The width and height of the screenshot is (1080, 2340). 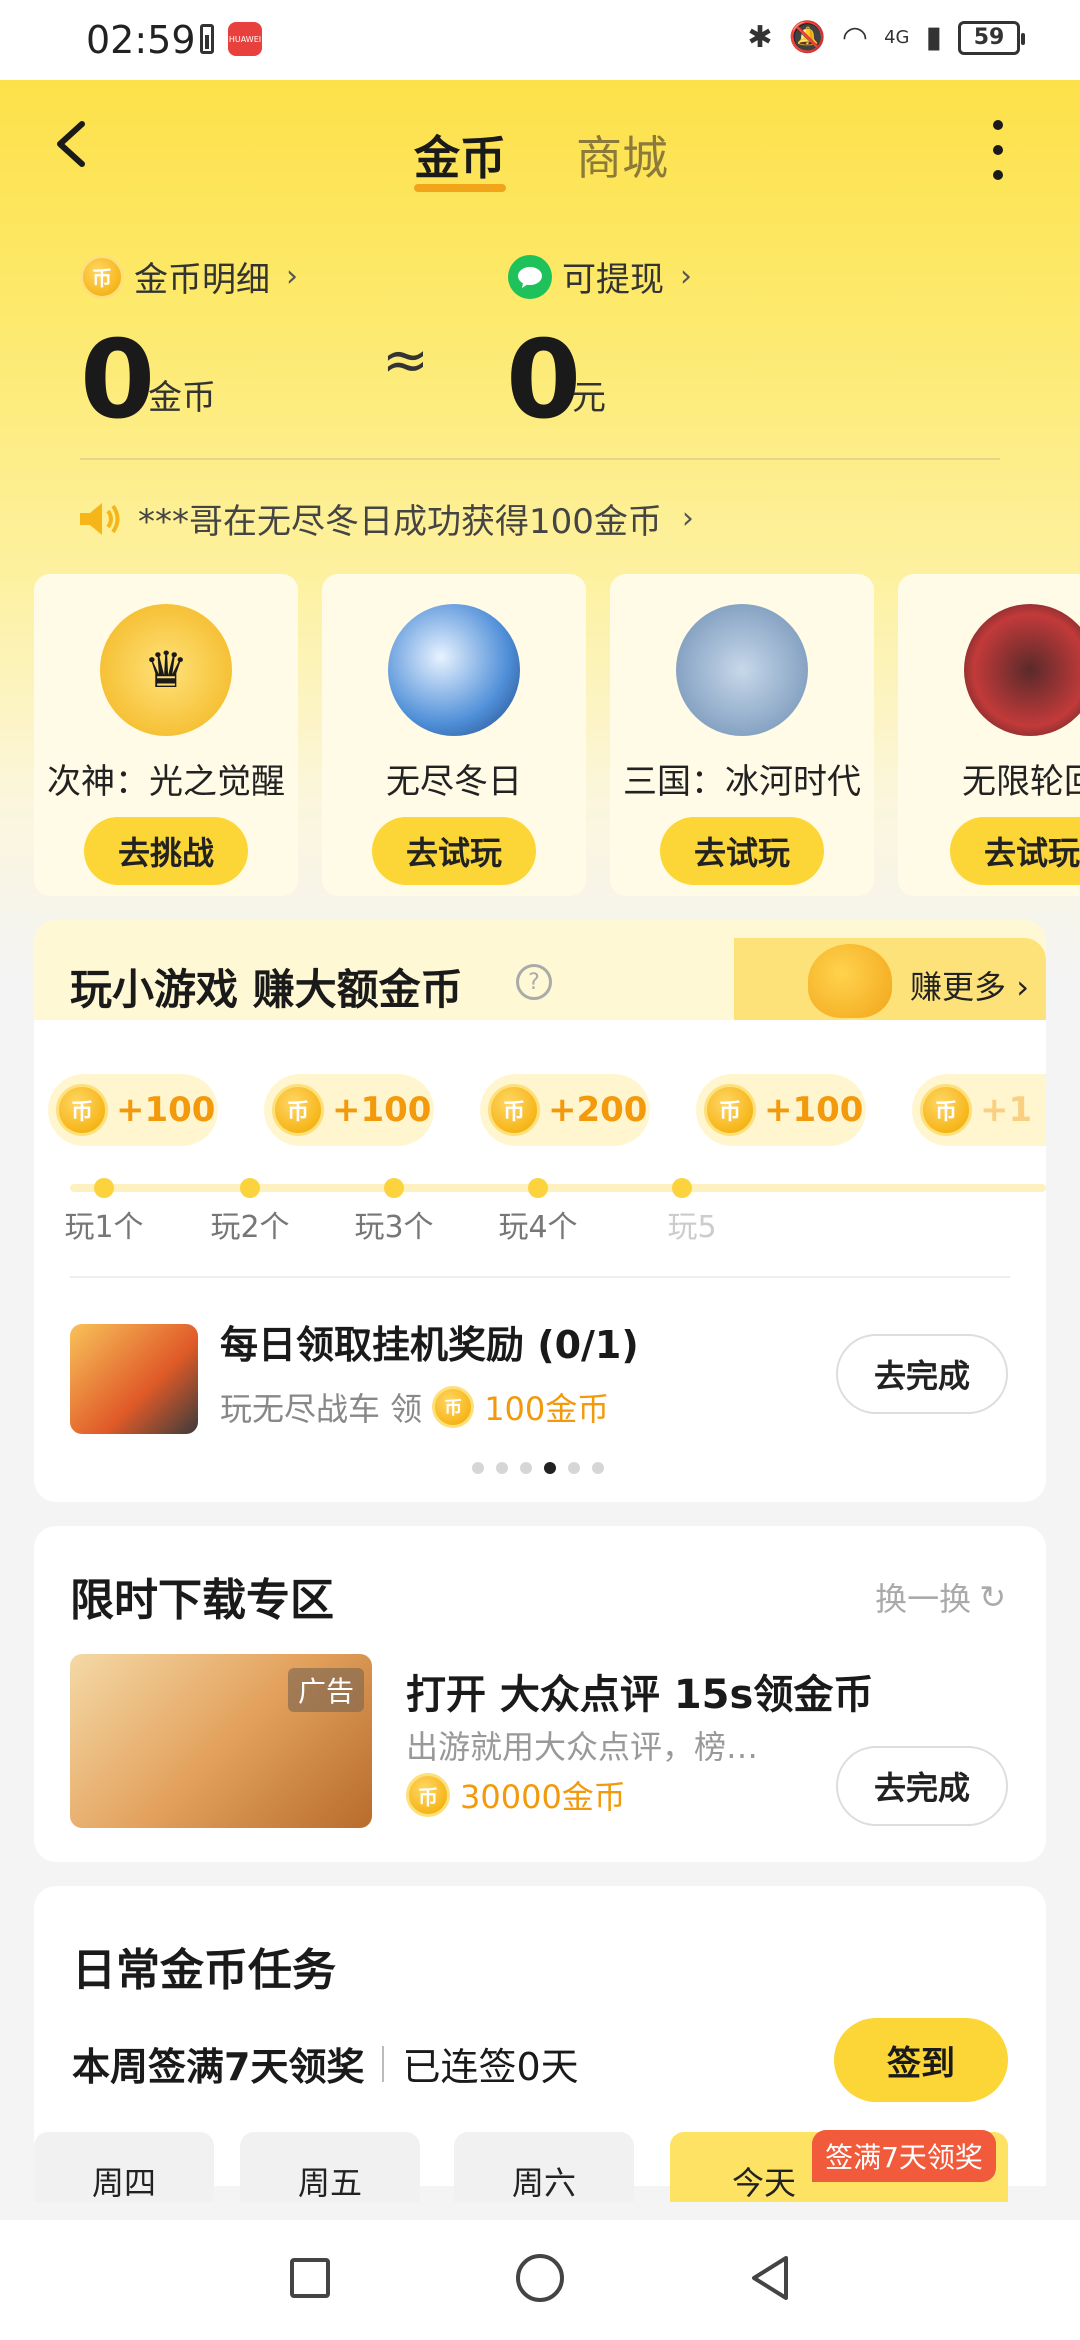 I want to click on refresh-button: 换一换 ↻, so click(x=940, y=1597).